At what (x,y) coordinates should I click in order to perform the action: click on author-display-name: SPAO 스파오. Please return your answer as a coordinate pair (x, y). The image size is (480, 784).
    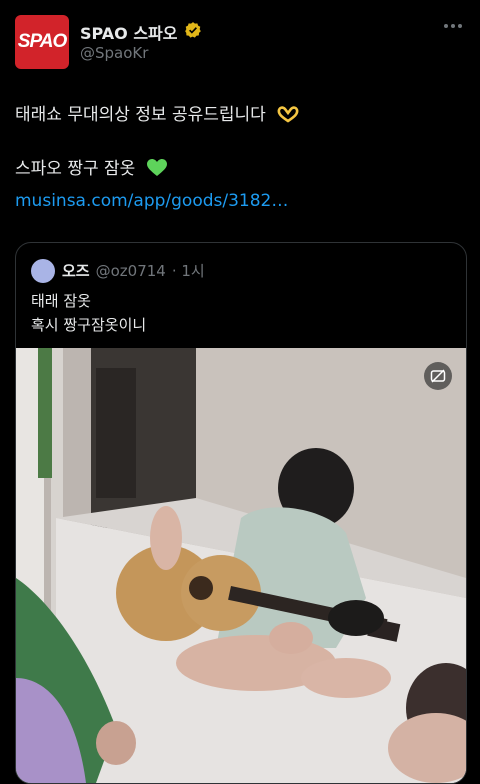
    Looking at the image, I should click on (129, 32).